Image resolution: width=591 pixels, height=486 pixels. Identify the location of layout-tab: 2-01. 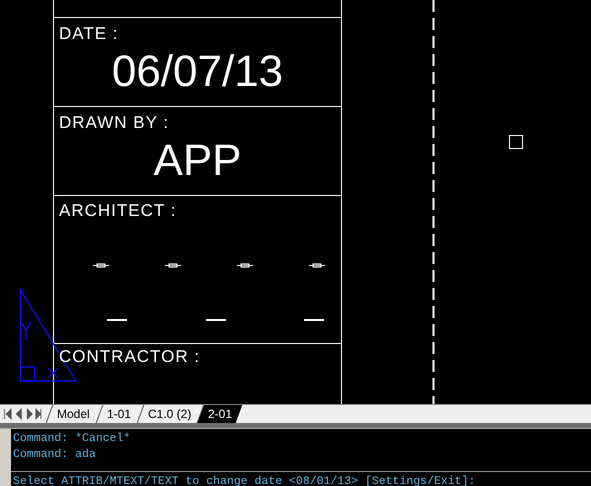
(219, 414).